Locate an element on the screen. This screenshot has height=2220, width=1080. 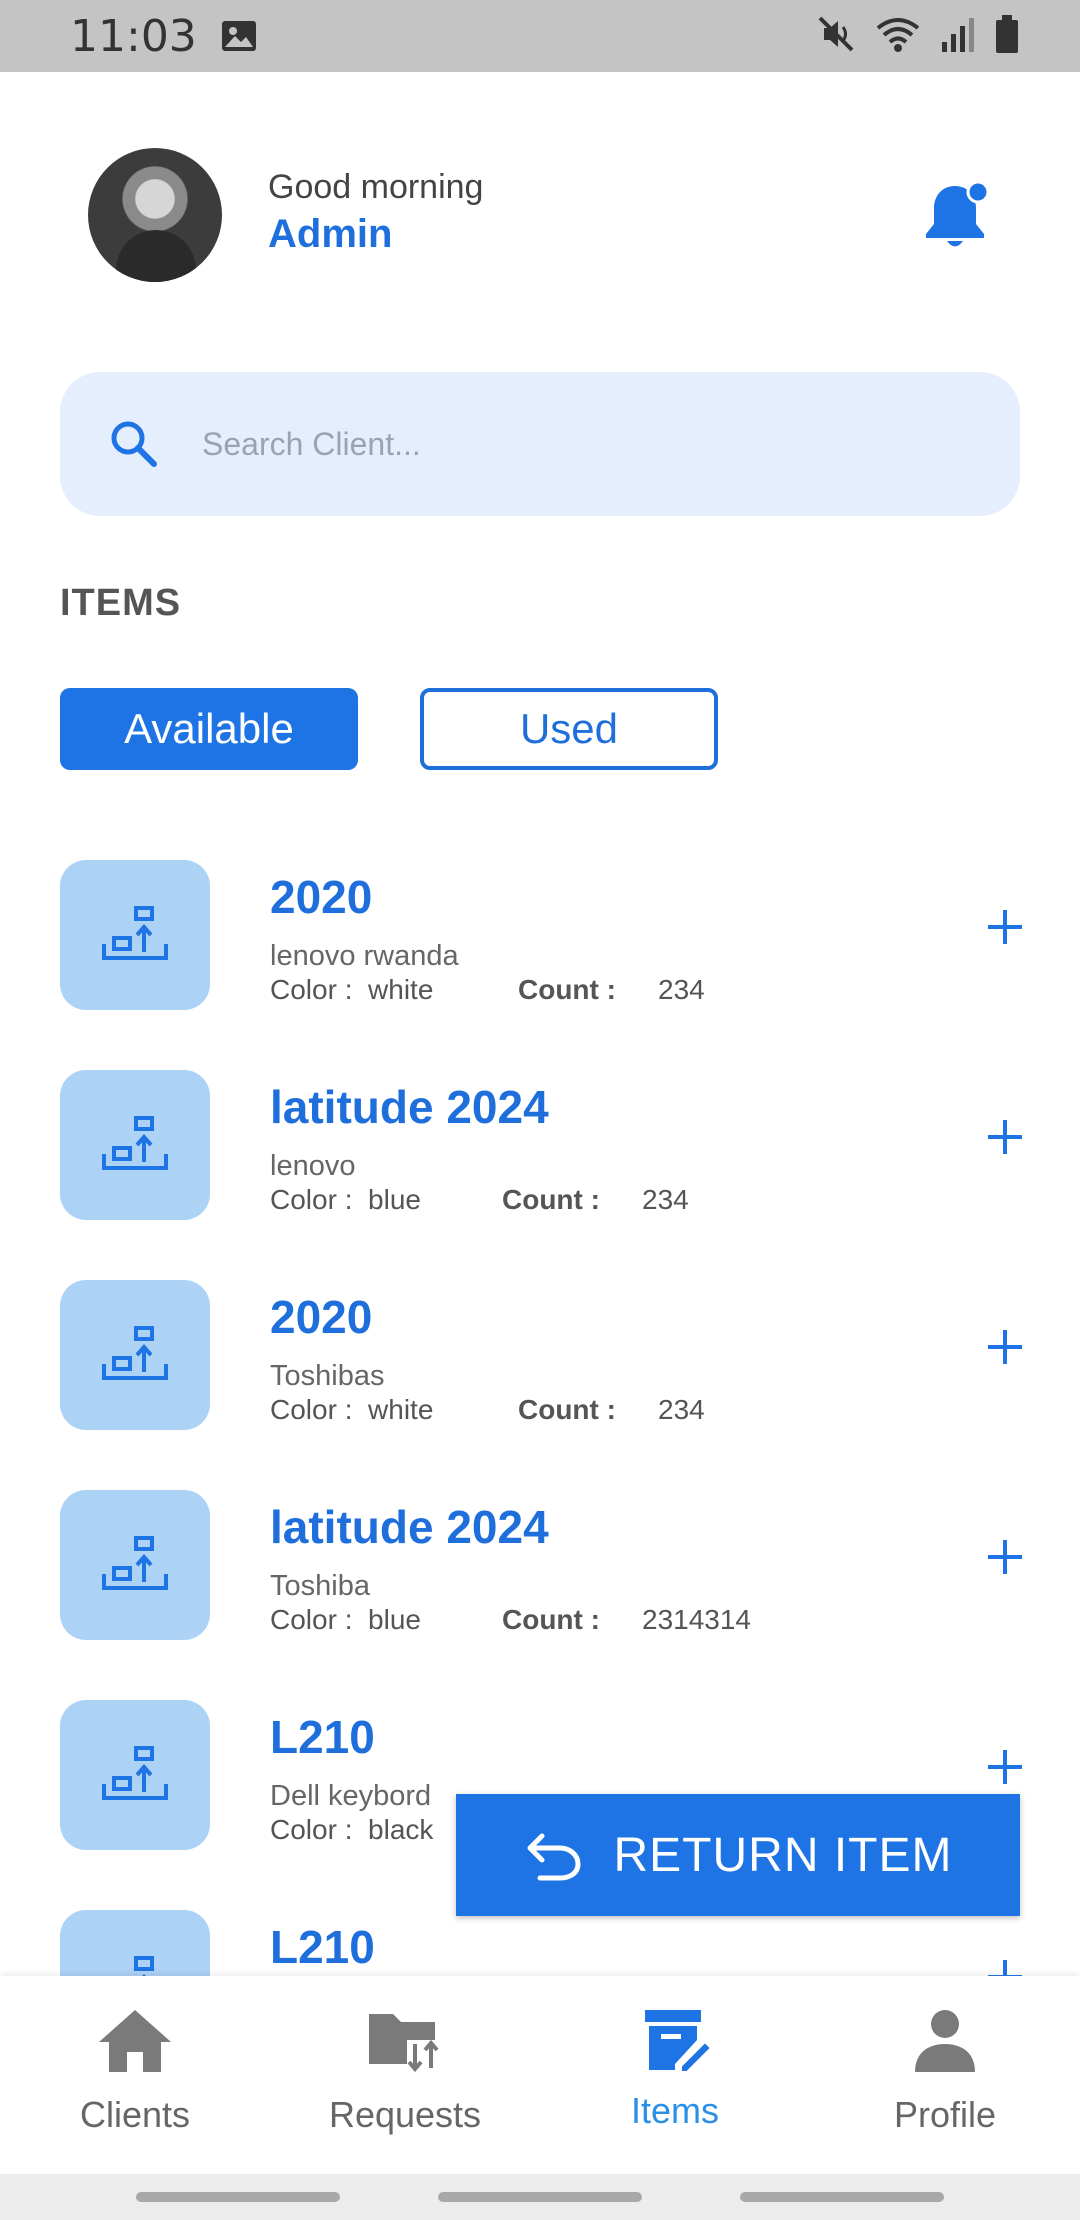
nav-item-clients: Clients is located at coordinates (135, 2075).